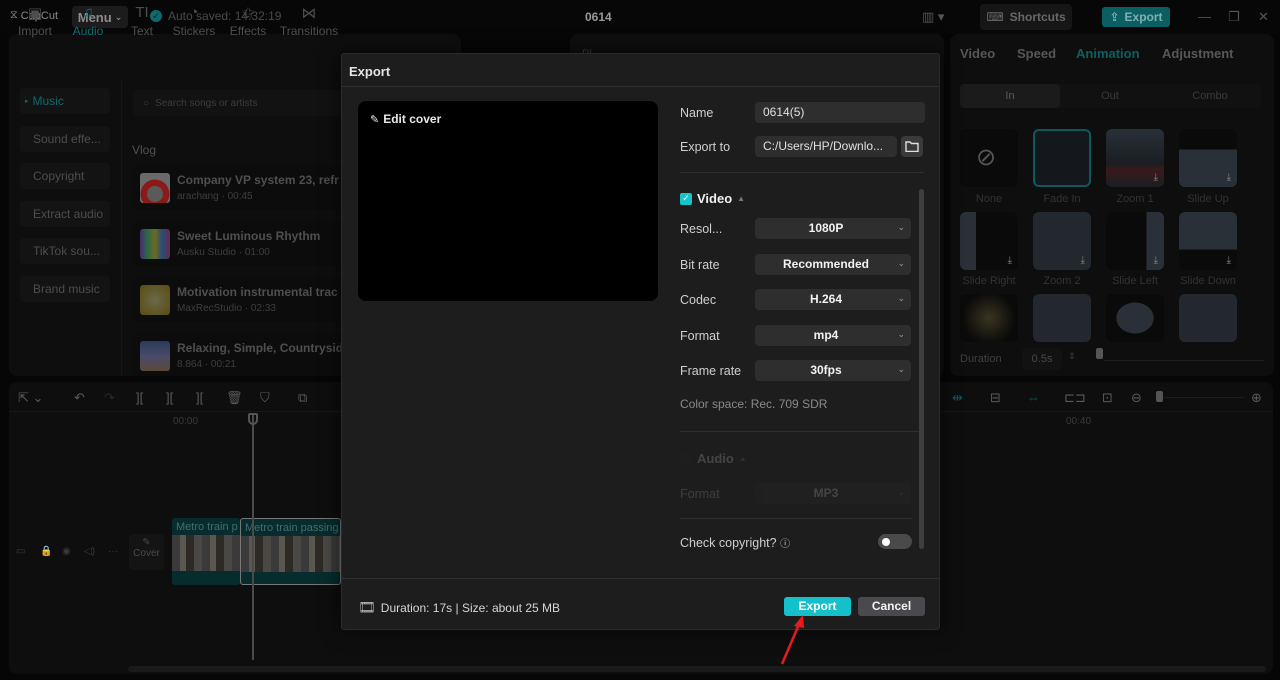 This screenshot has width=1280, height=680. Describe the element at coordinates (833, 299) in the screenshot. I see `codec-select: H.264 ⌄` at that location.